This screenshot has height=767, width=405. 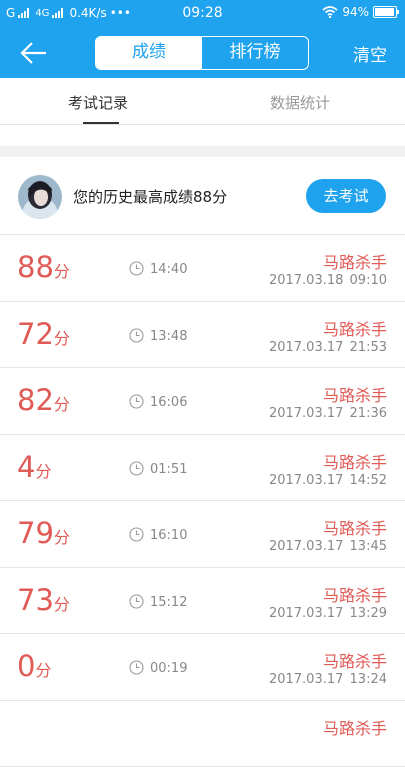 I want to click on record-score: 79分, so click(x=43, y=533).